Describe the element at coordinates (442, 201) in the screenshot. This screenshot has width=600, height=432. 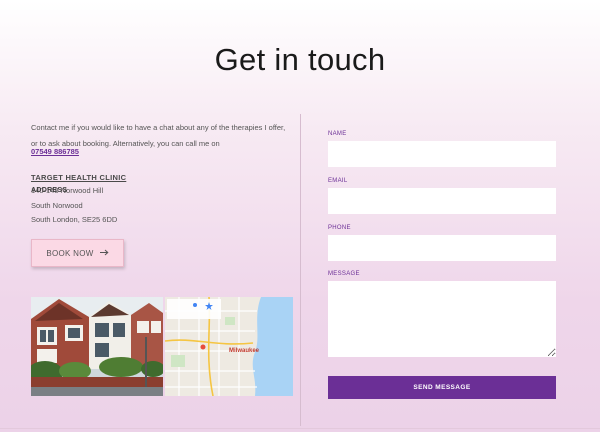
I see `email-field` at that location.